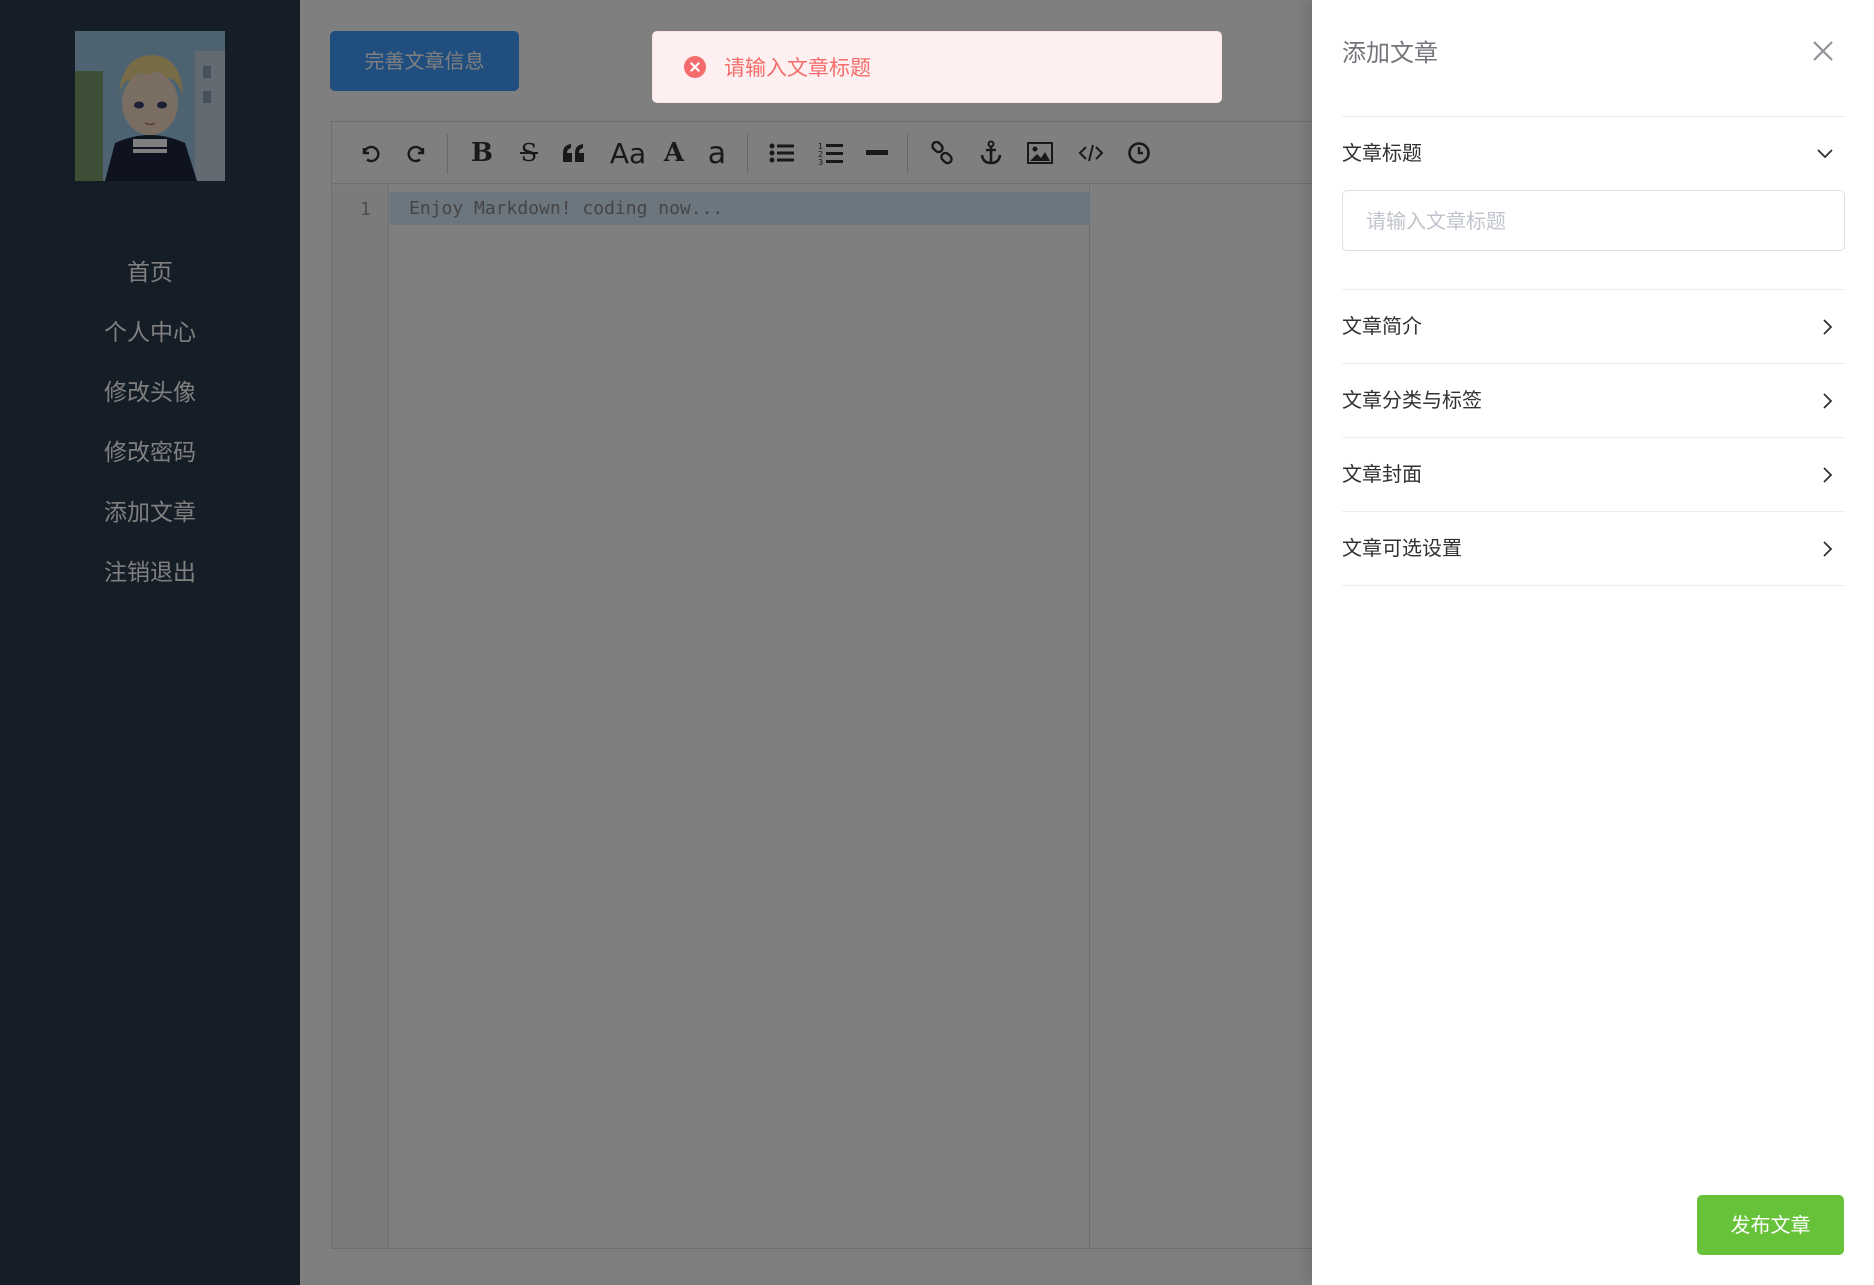 This screenshot has height=1285, width=1874. I want to click on article-title-input, so click(1593, 220).